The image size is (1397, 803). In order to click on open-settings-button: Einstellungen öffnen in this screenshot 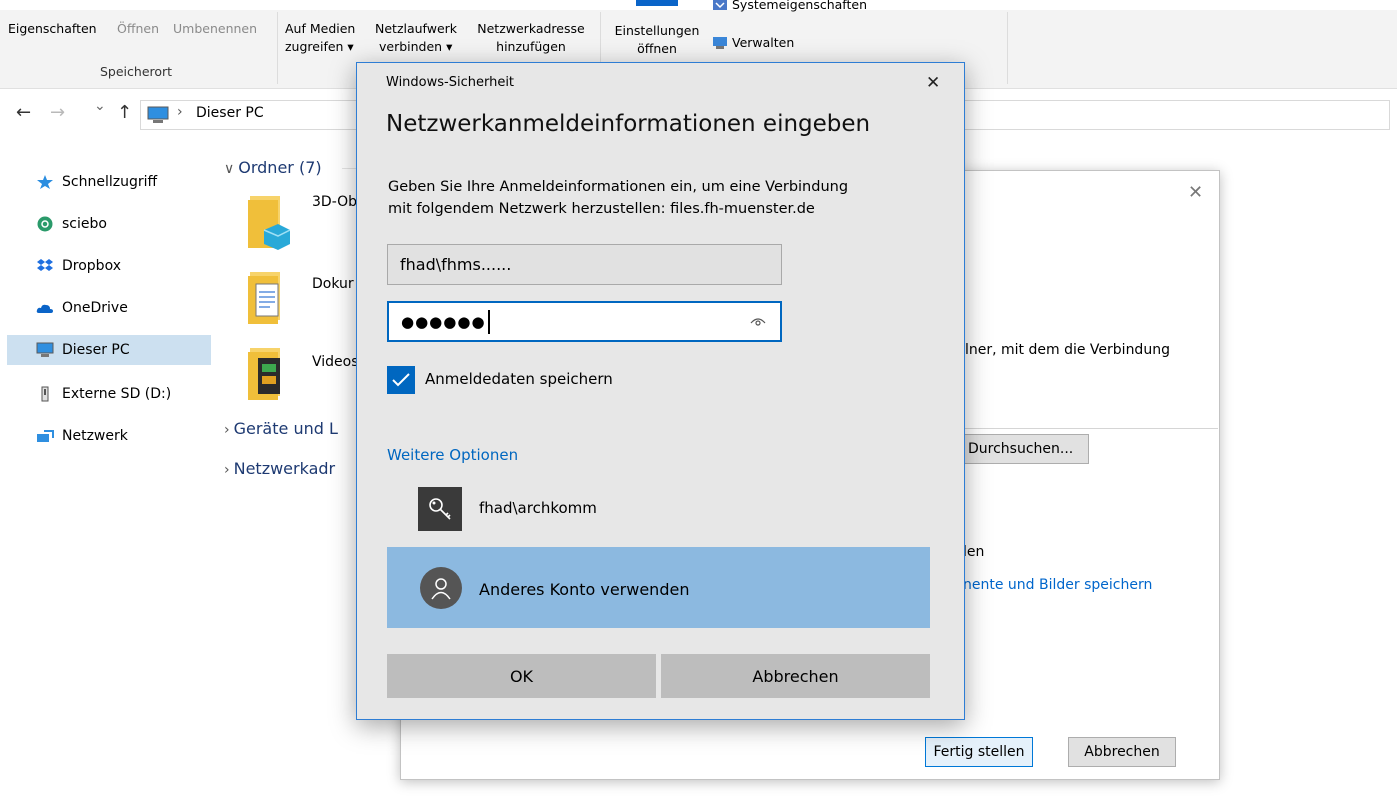, I will do `click(657, 40)`.